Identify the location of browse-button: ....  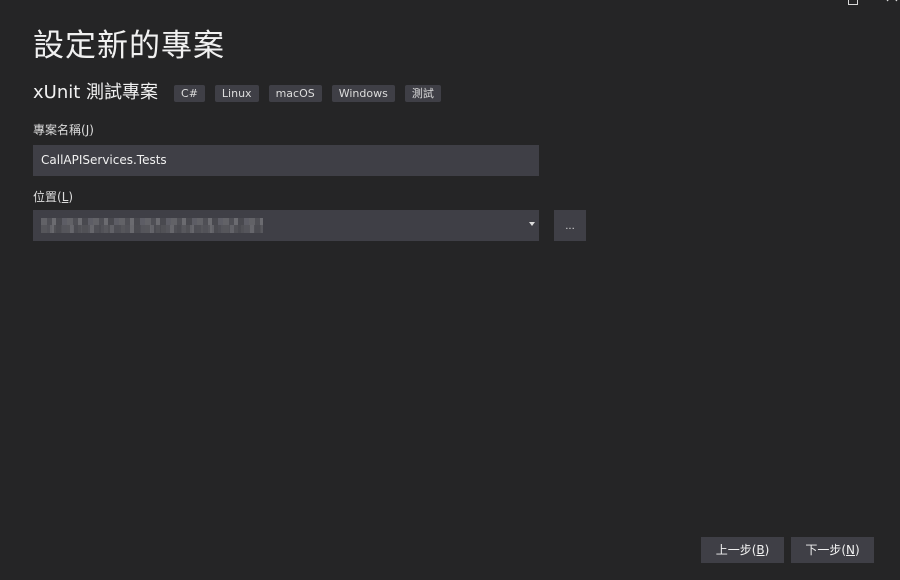
(570, 225).